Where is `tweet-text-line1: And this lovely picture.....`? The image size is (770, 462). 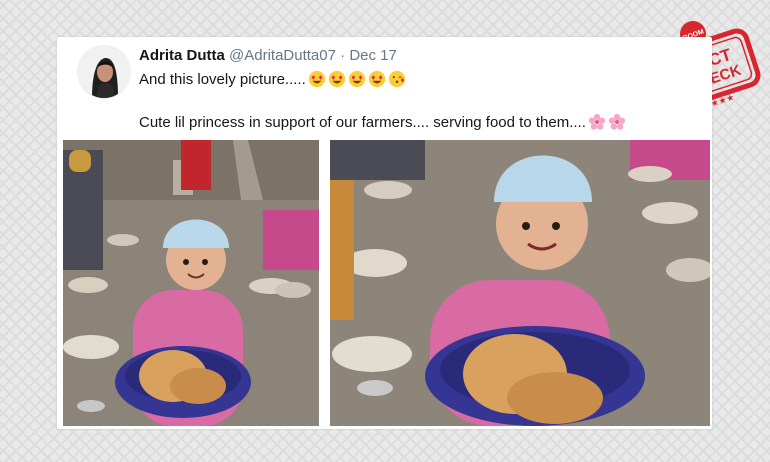
tweet-text-line1: And this lovely picture..... is located at coordinates (272, 79).